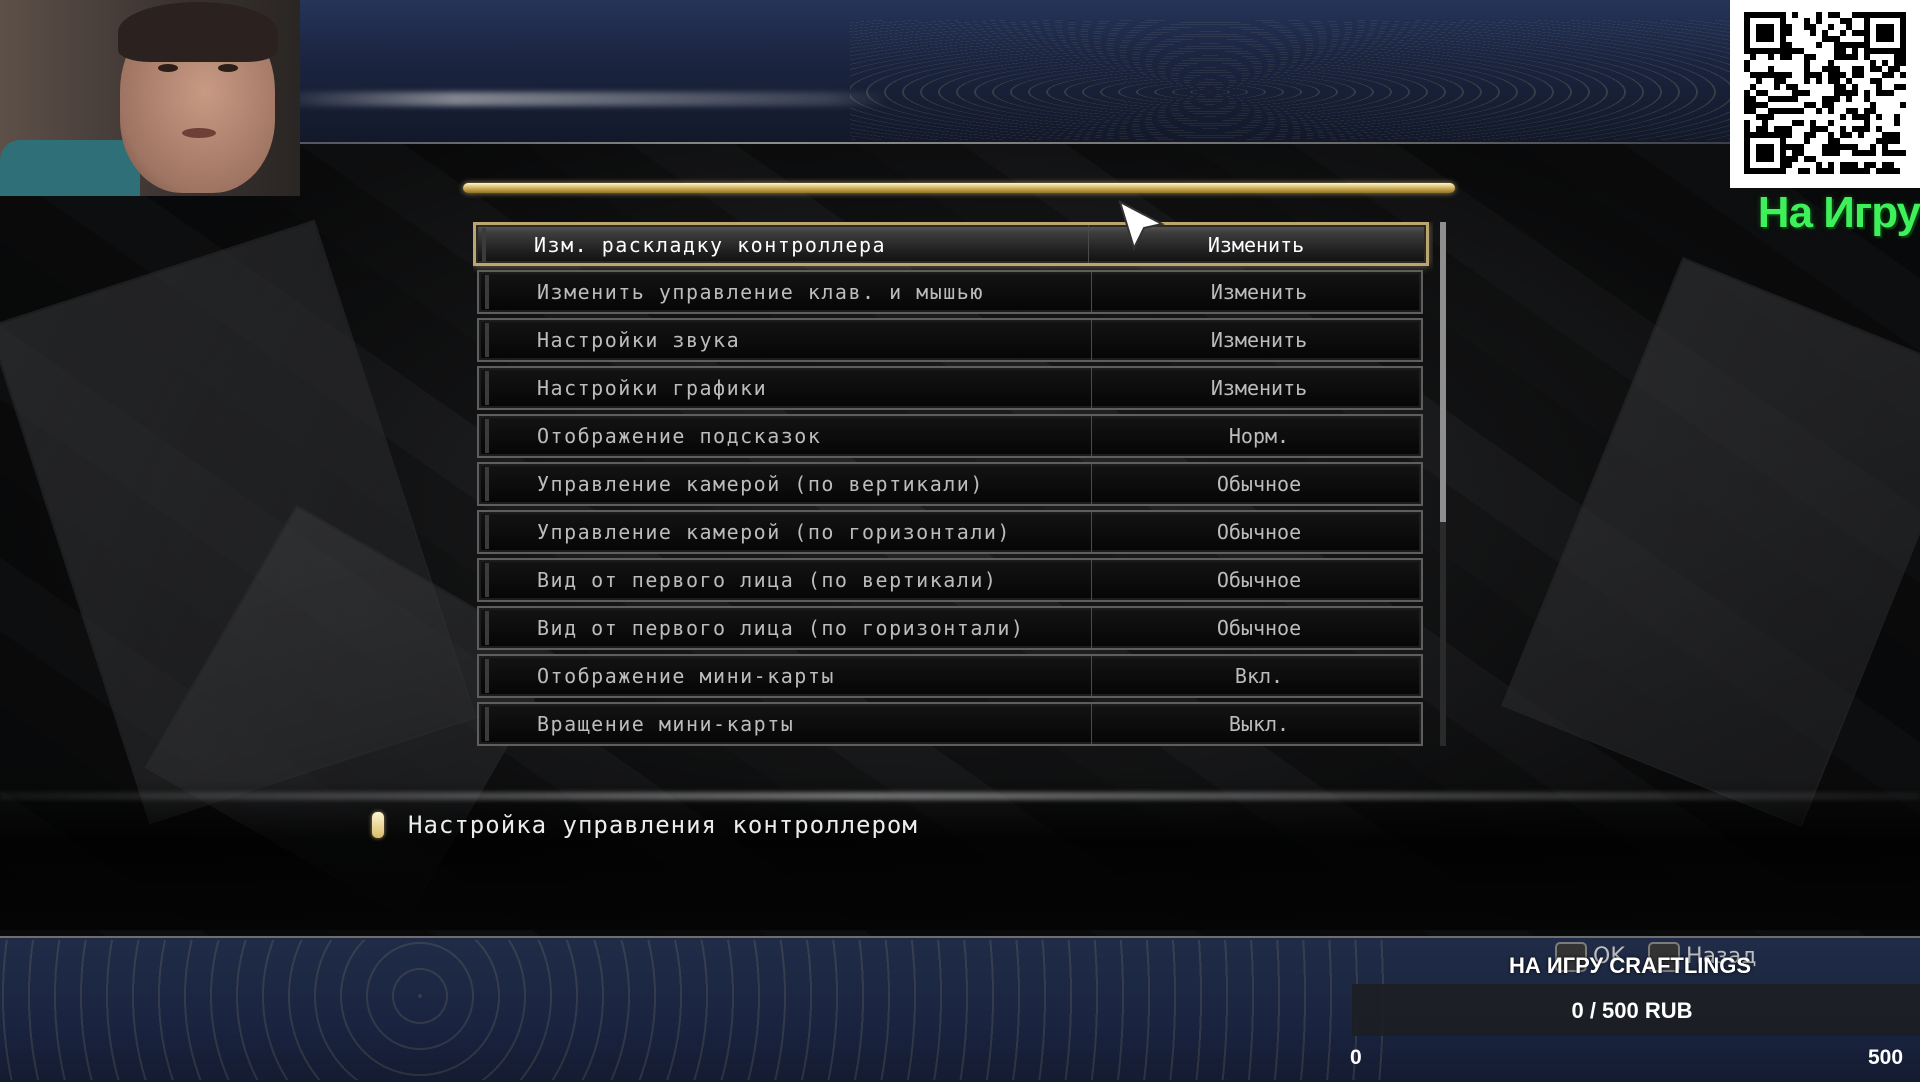 The width and height of the screenshot is (1920, 1082). What do you see at coordinates (199, 133) in the screenshot?
I see `streamer-mouth` at bounding box center [199, 133].